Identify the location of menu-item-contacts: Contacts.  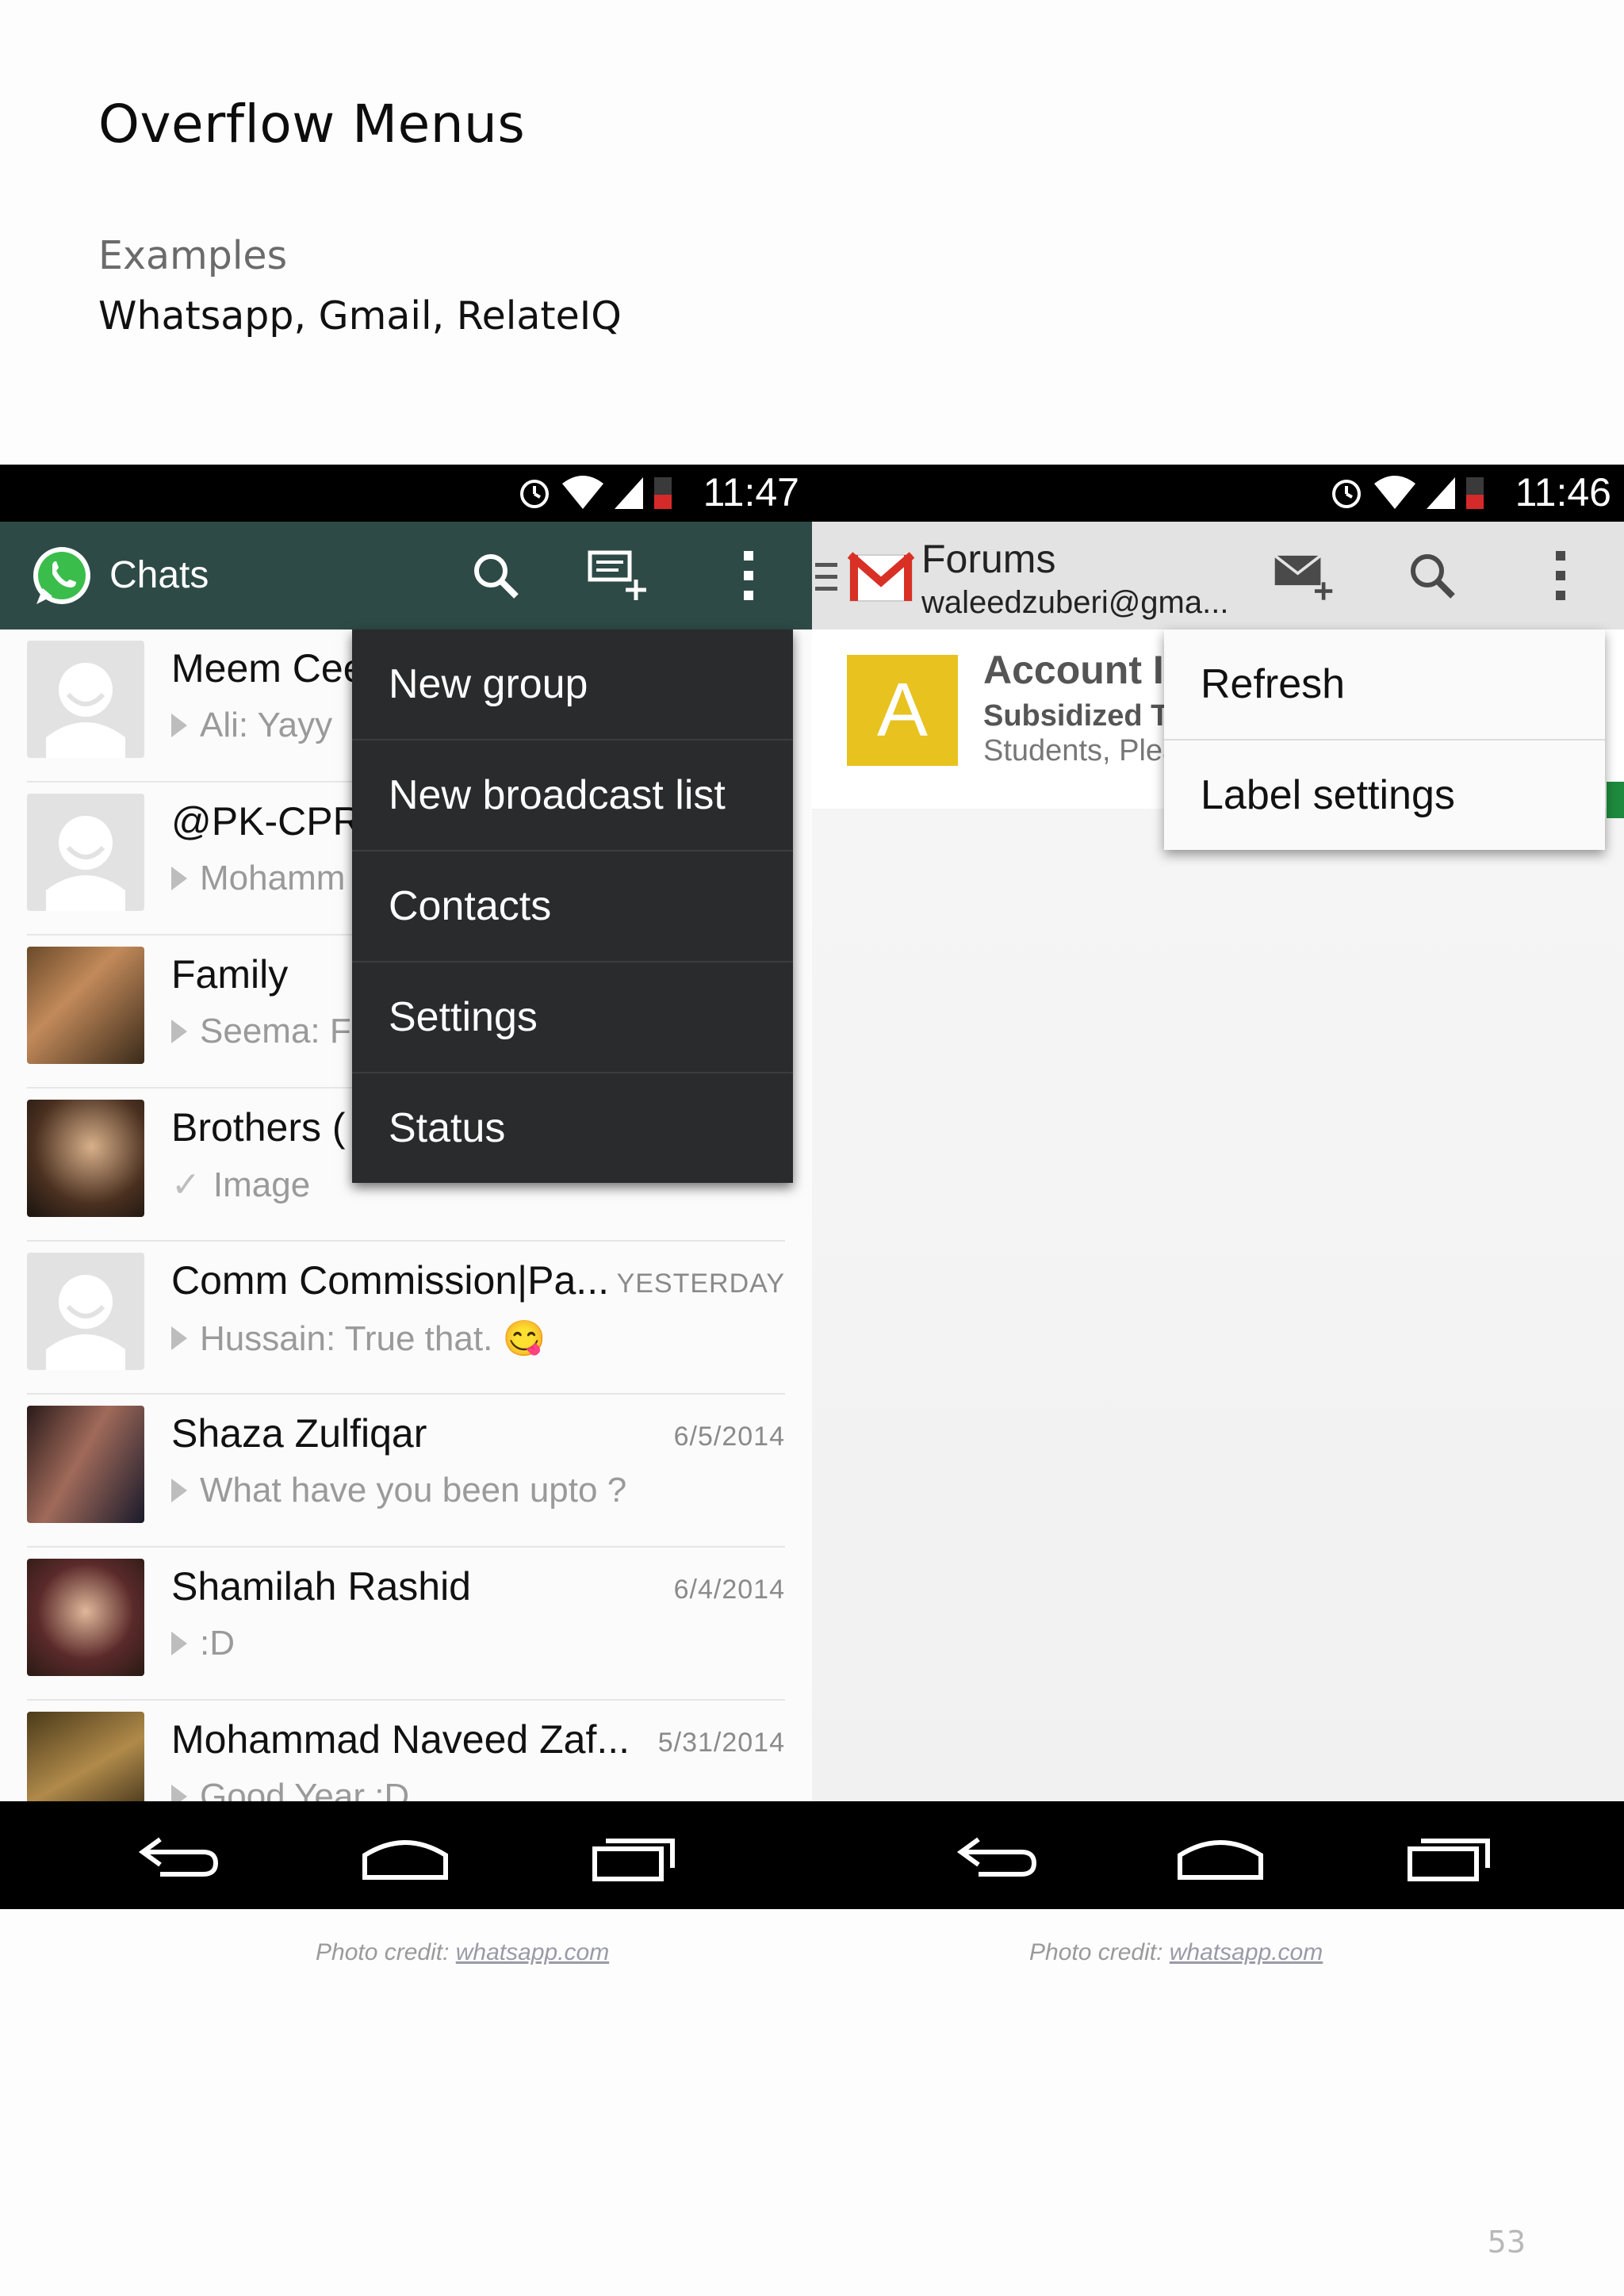
(572, 907).